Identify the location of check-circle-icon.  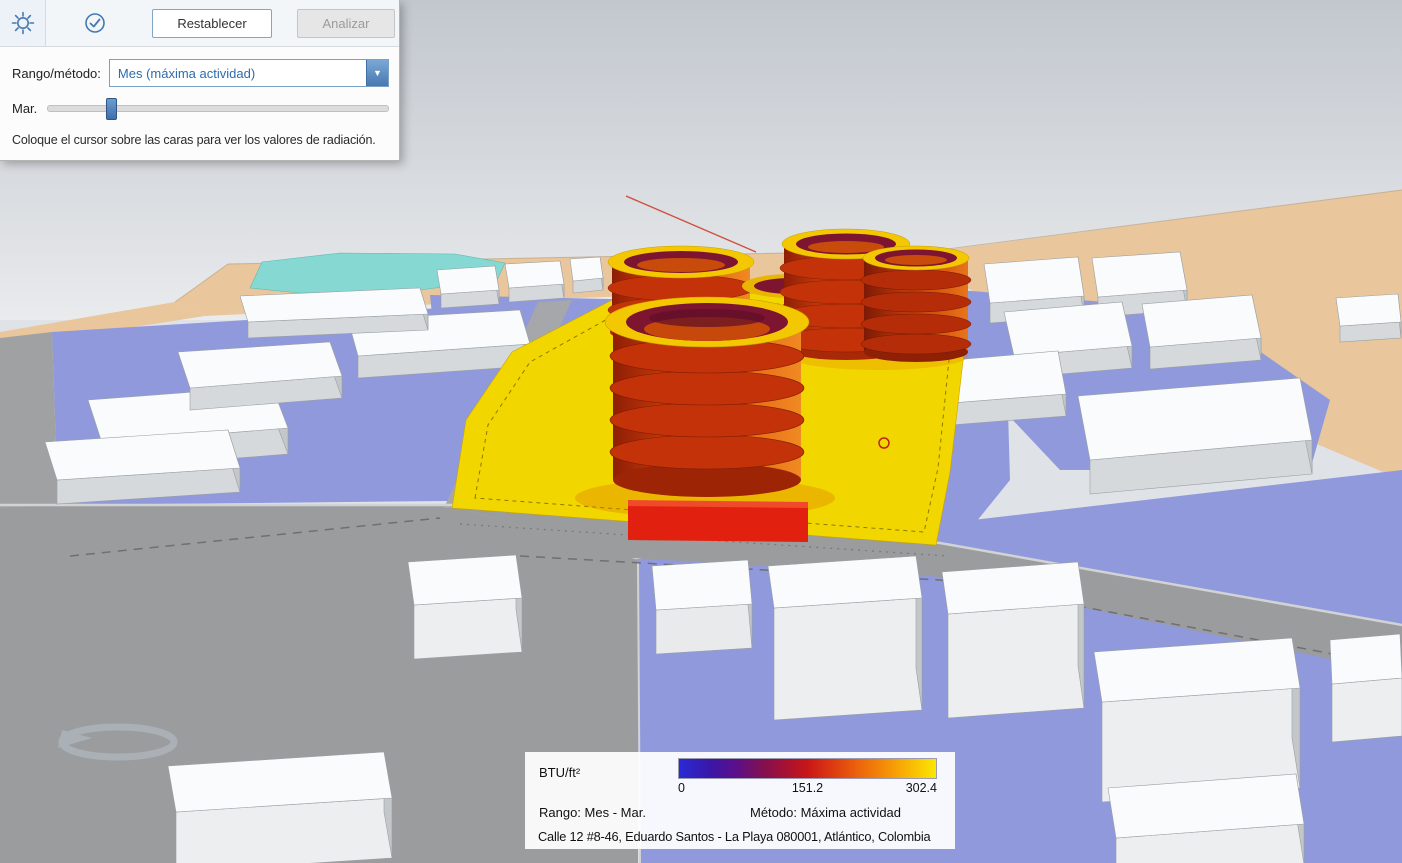
(95, 23).